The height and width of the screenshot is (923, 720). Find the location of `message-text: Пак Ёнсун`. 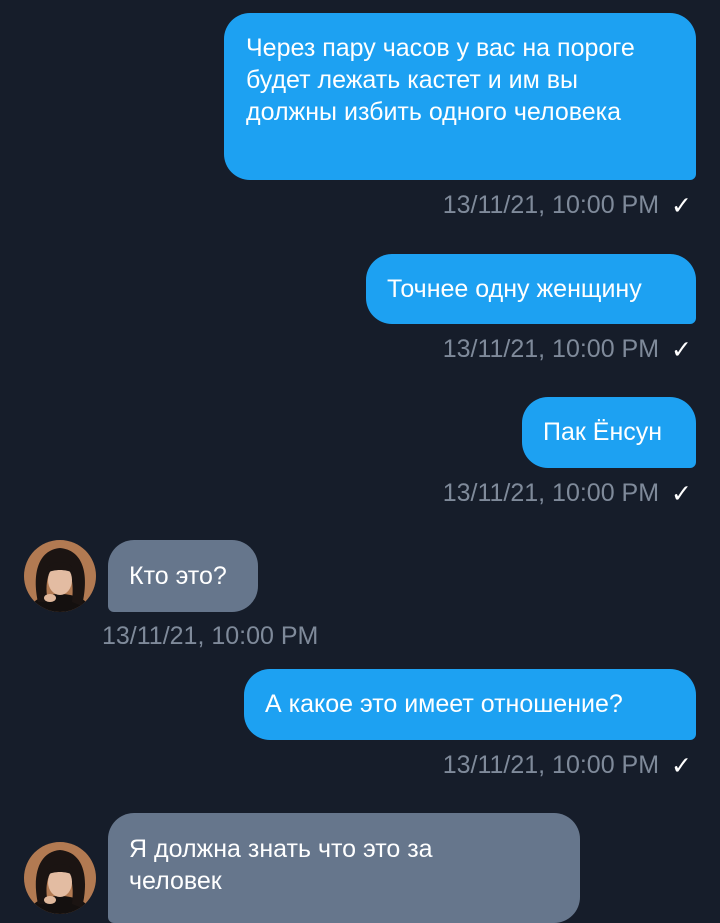

message-text: Пак Ёнсун is located at coordinates (603, 432).